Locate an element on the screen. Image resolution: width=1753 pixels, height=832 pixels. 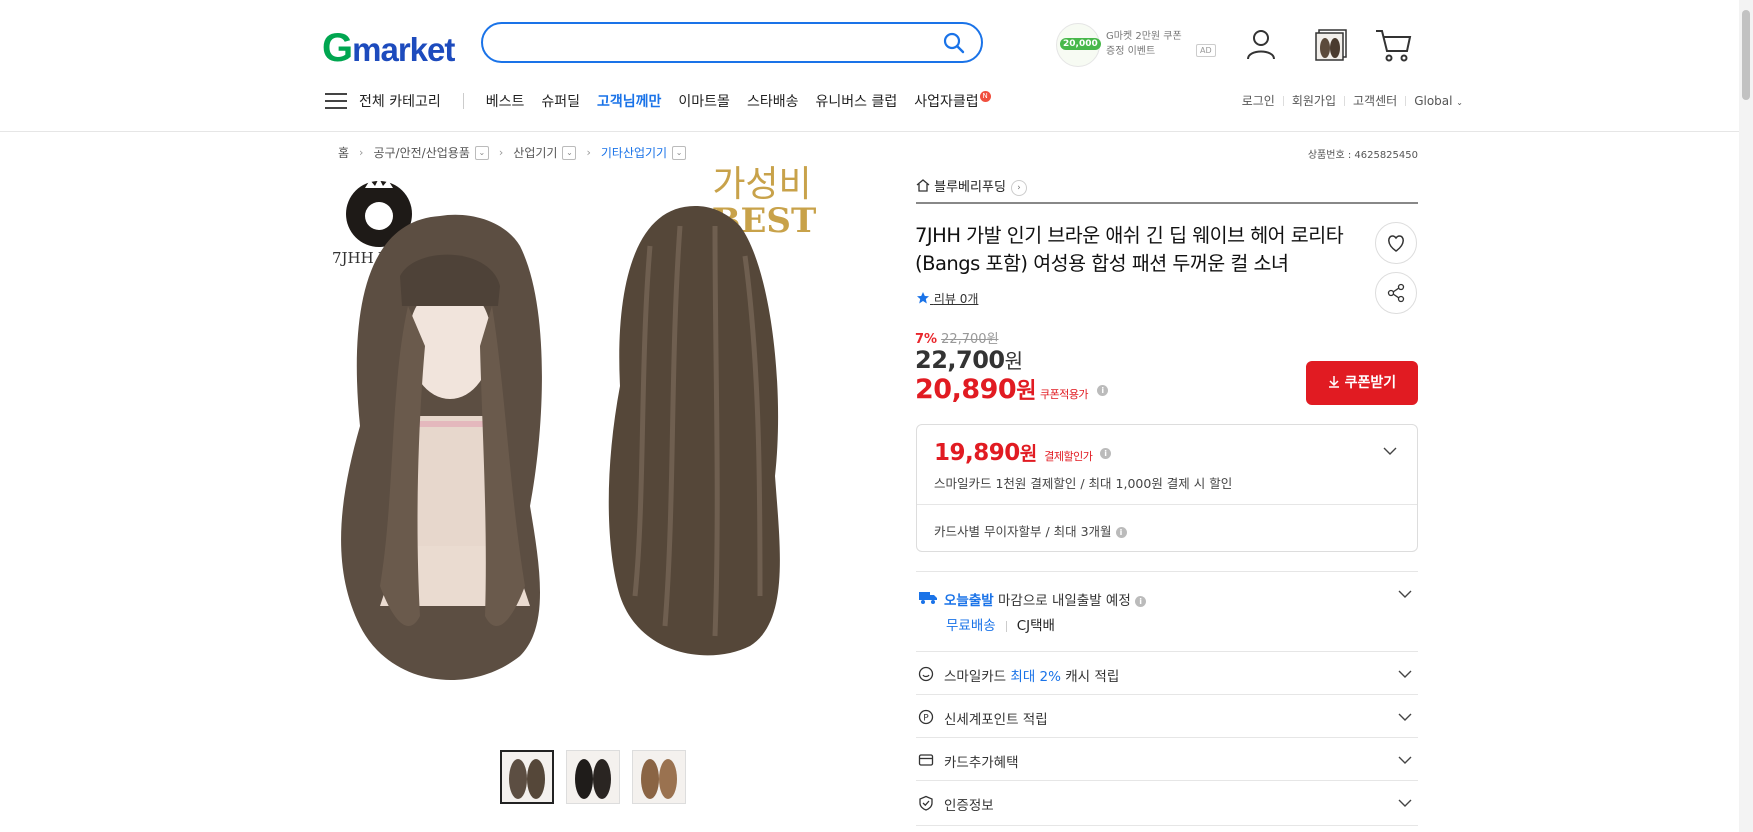
breadcrumb-item: 공구/안전/산업용품 is located at coordinates (421, 152).